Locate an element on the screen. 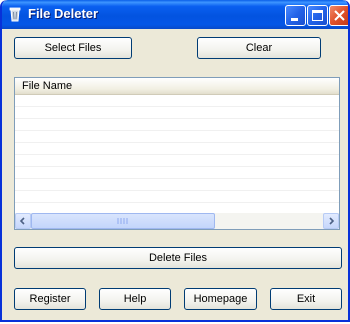  minimize-button is located at coordinates (295, 15).